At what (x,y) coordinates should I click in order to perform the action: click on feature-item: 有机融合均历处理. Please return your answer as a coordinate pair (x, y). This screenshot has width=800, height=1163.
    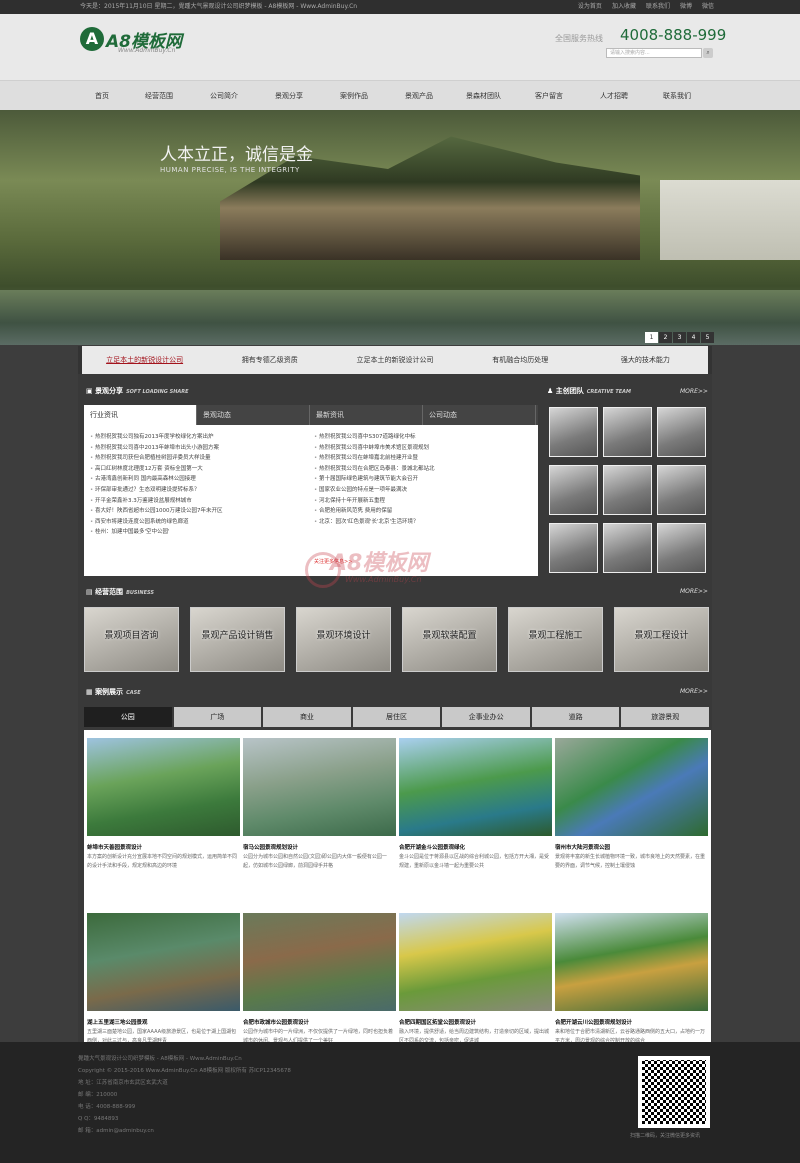
    Looking at the image, I should click on (520, 360).